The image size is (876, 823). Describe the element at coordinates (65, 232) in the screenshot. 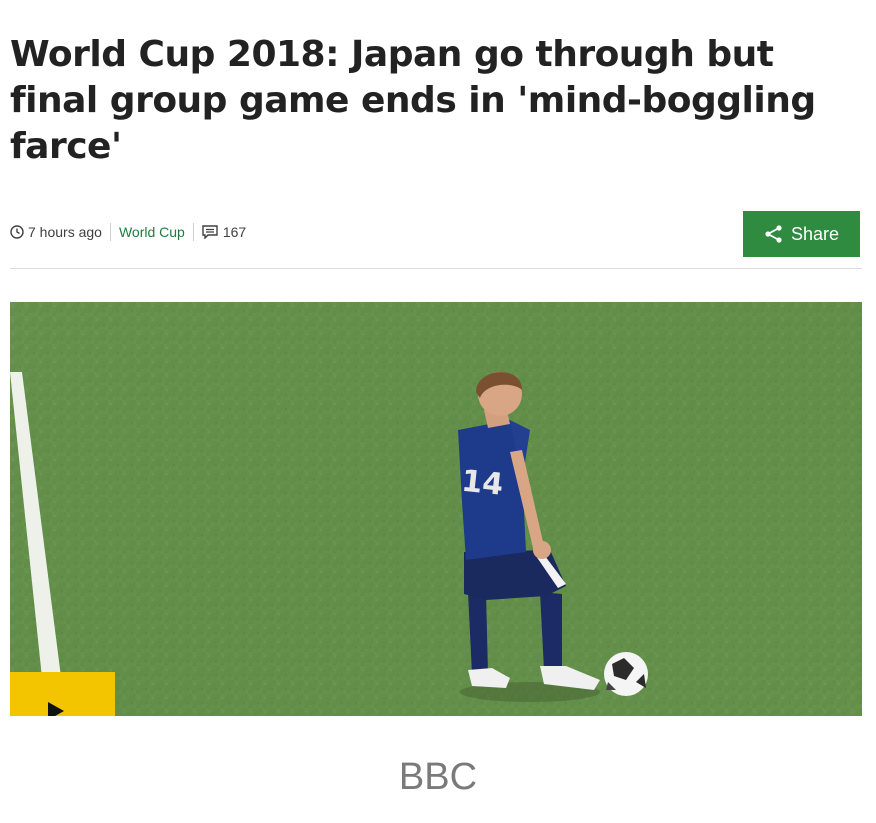

I see `timestamp-text: 7 hours ago` at that location.